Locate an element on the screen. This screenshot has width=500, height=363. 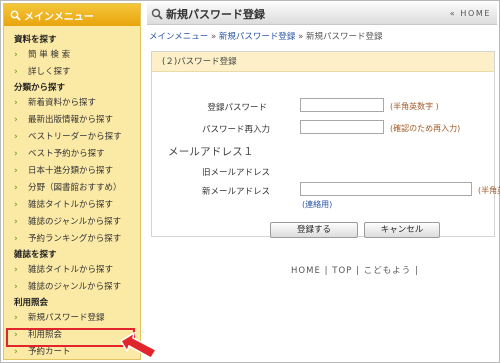
home-link: « HOME is located at coordinates (470, 13).